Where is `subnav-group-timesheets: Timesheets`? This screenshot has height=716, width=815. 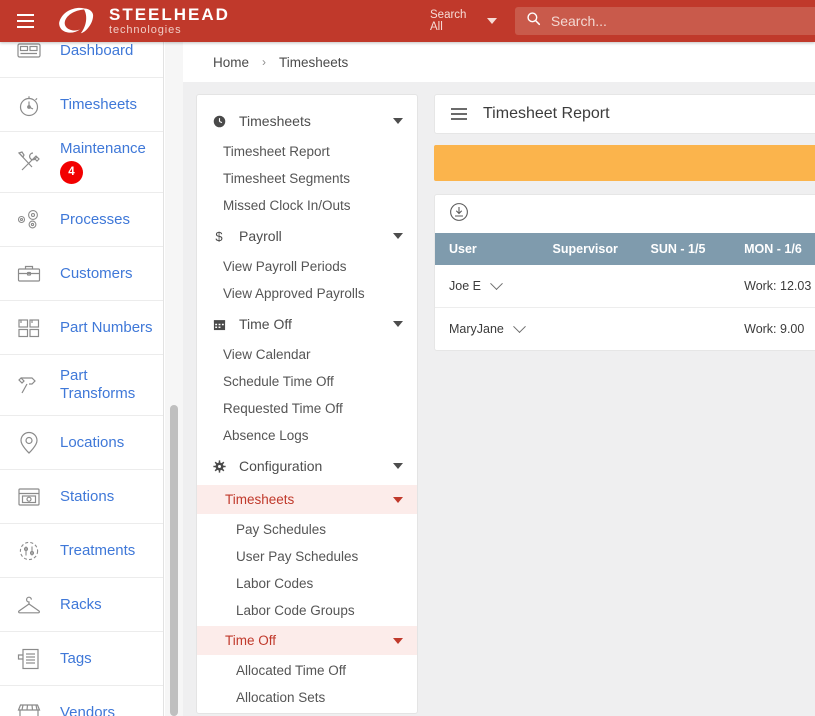
subnav-group-timesheets: Timesheets is located at coordinates (307, 499).